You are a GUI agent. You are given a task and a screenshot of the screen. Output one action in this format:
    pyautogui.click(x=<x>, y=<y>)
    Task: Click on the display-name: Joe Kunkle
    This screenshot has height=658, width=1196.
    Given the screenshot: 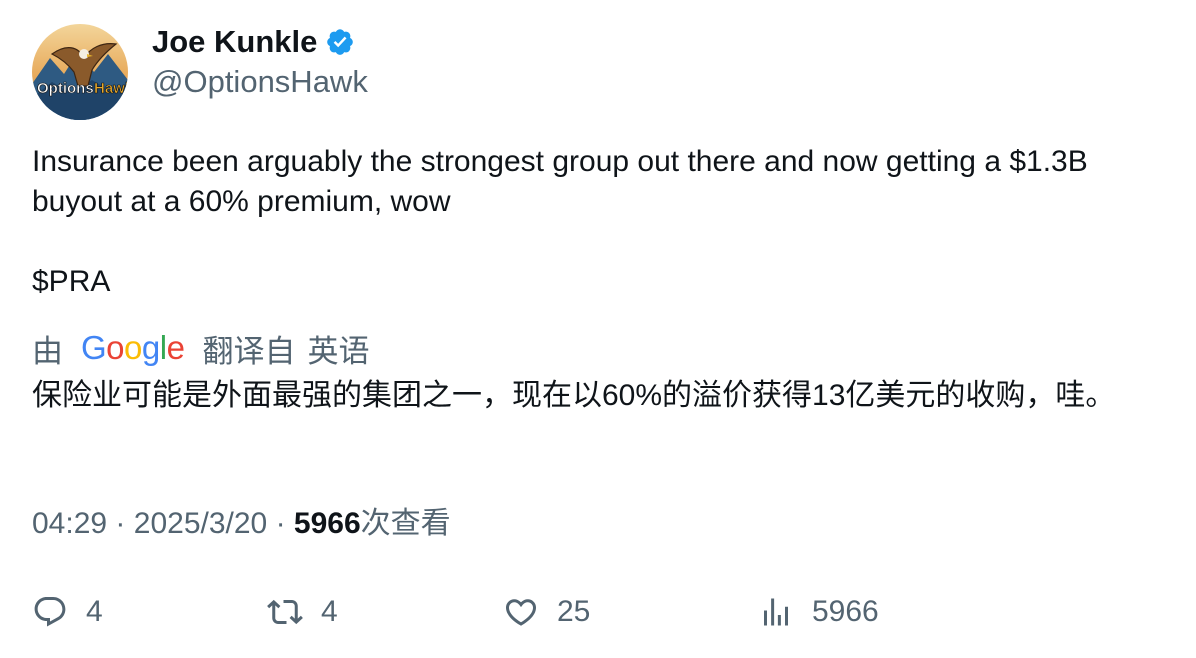 What is the action you would take?
    pyautogui.click(x=234, y=42)
    